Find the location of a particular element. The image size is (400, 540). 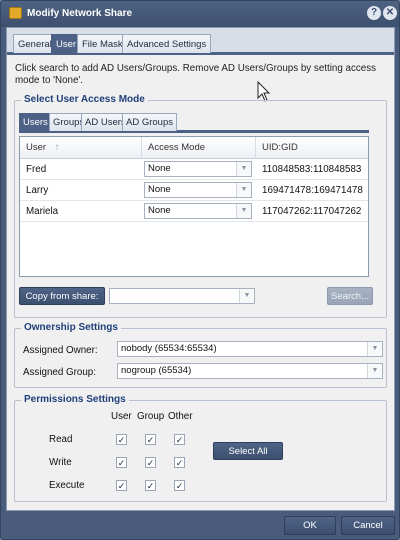

assigned-group-label: Assigned Group: is located at coordinates (59, 372).